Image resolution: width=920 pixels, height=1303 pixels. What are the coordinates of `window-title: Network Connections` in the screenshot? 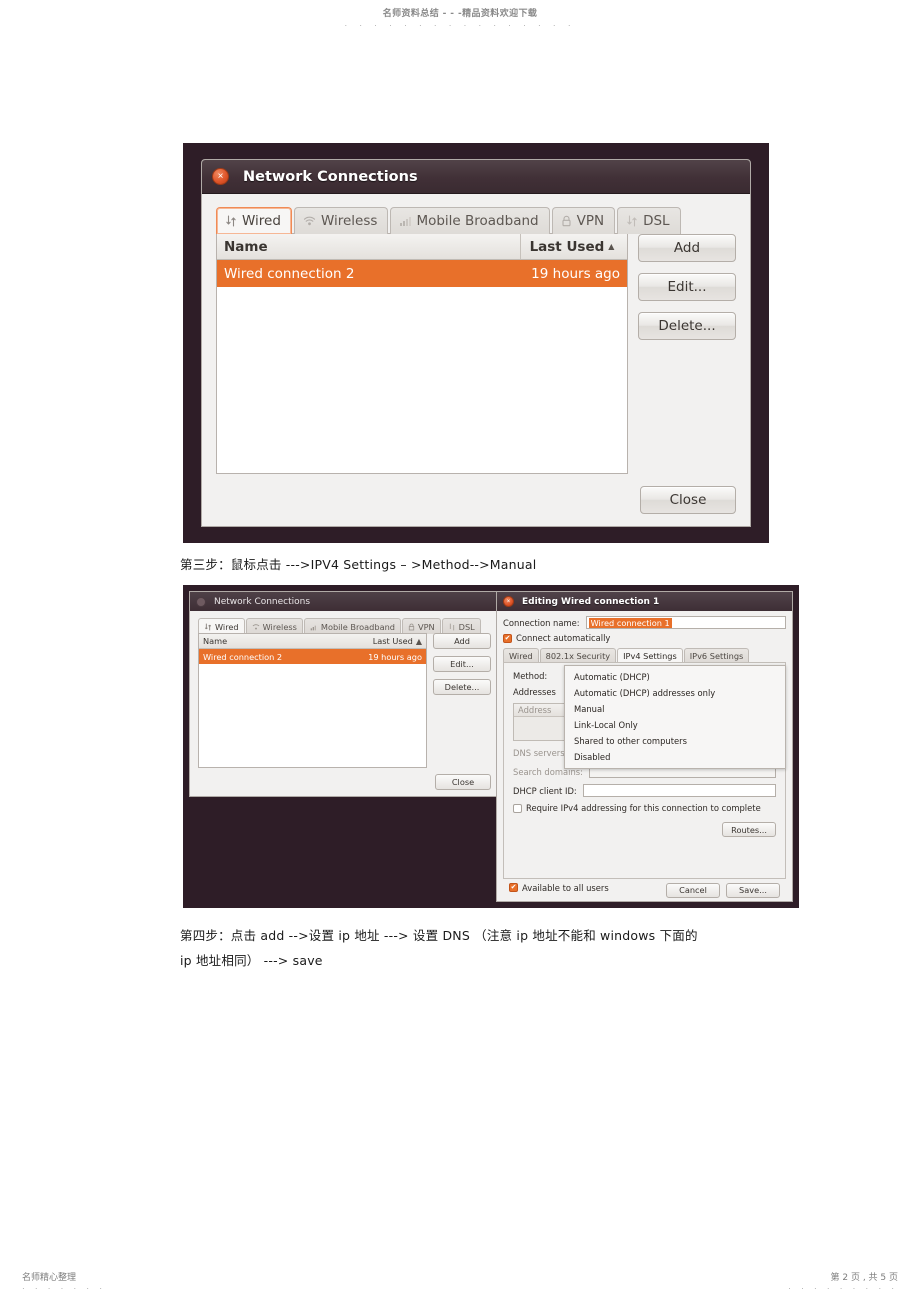 It's located at (262, 601).